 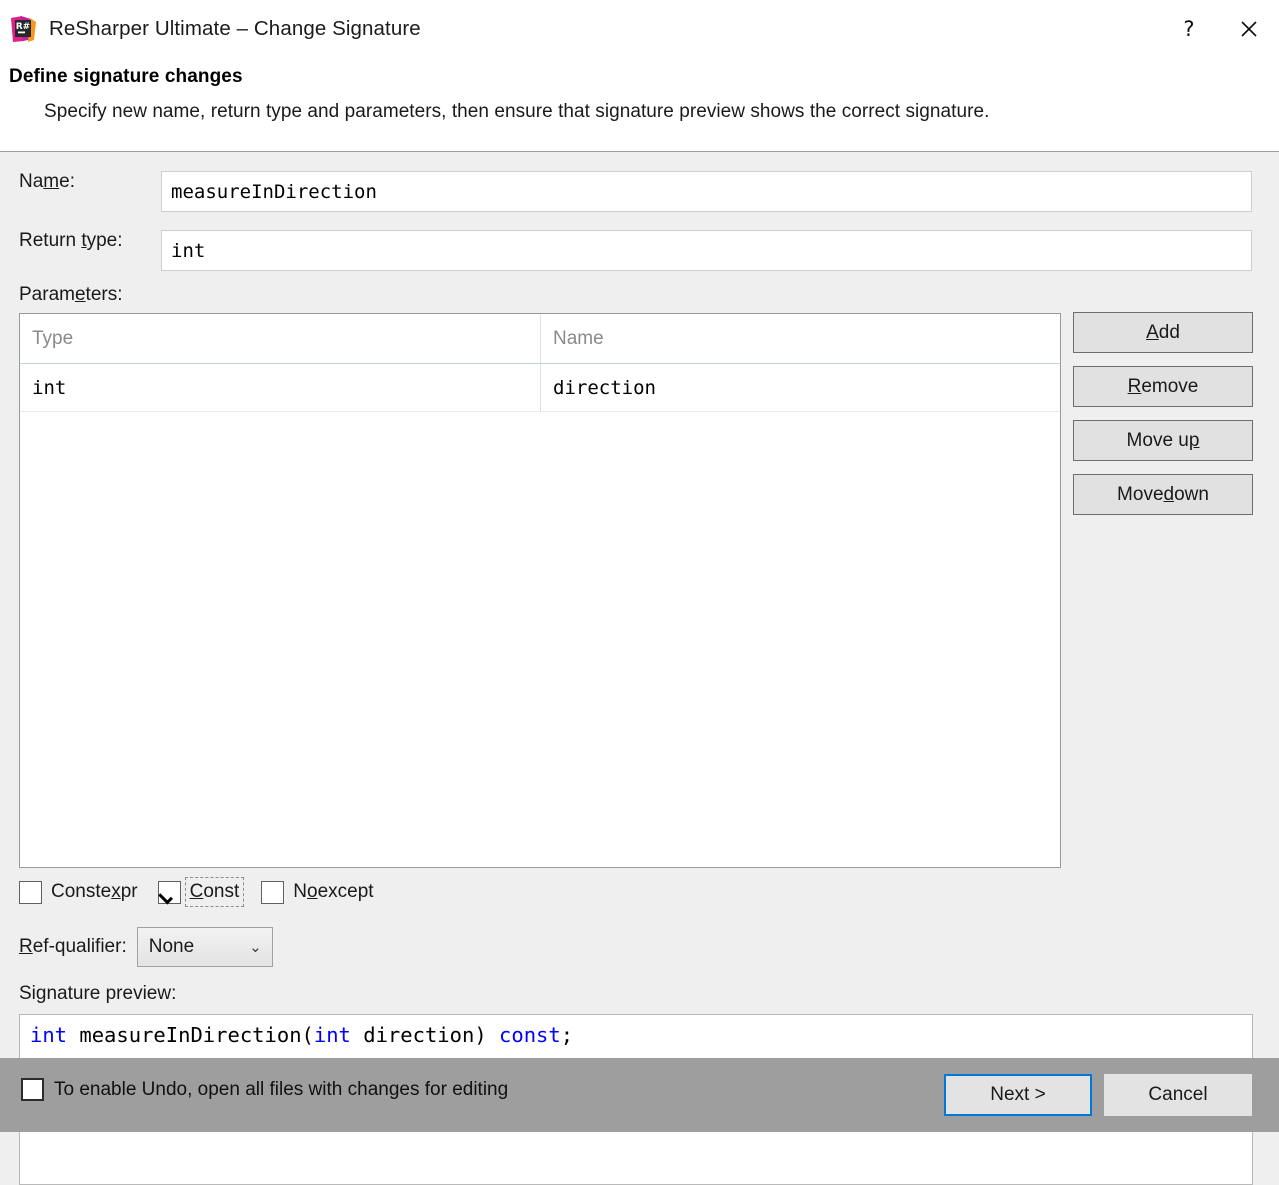 What do you see at coordinates (1163, 386) in the screenshot?
I see `remove-button: Remove` at bounding box center [1163, 386].